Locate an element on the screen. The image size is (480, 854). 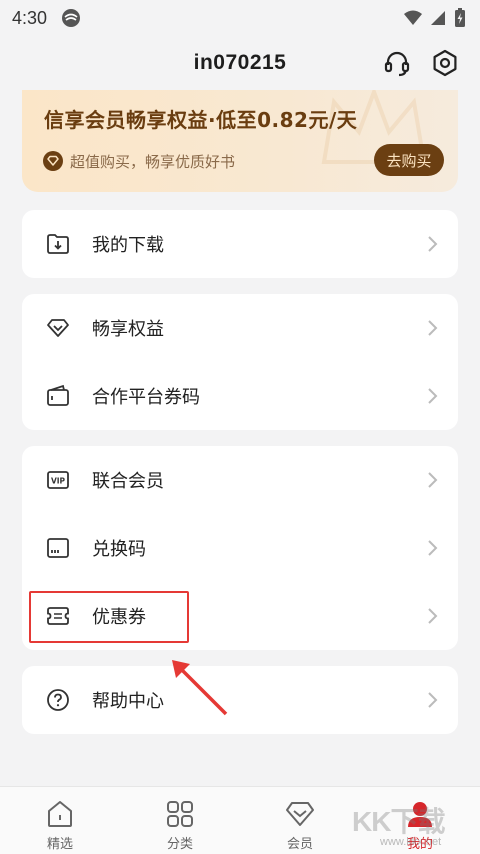
gear-icon is located at coordinates (445, 63).